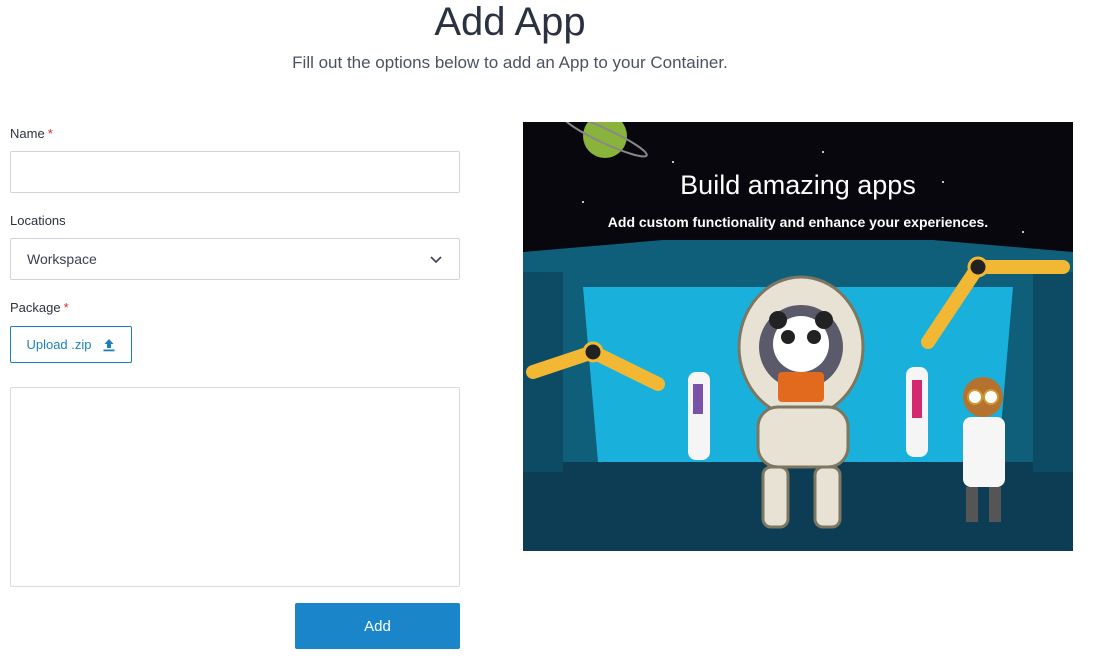  I want to click on package-label: Package *, so click(39, 307).